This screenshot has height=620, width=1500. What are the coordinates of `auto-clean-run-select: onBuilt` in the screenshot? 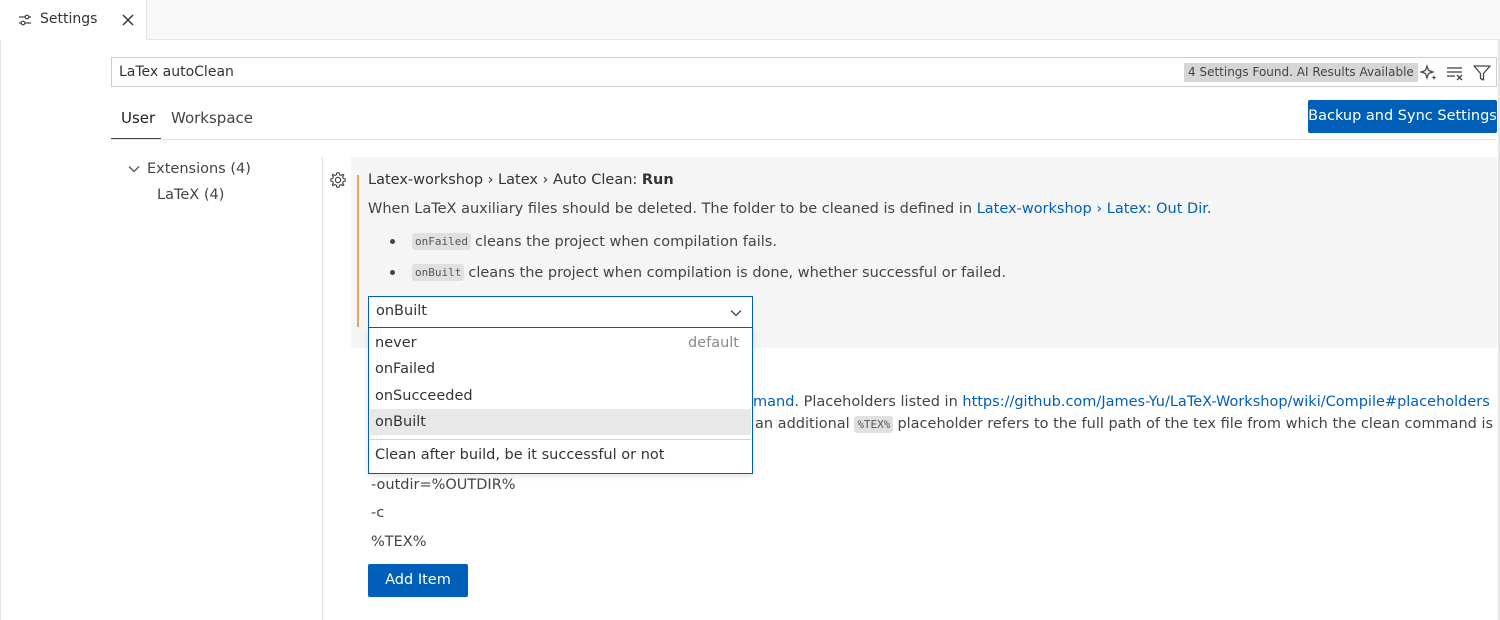 It's located at (560, 312).